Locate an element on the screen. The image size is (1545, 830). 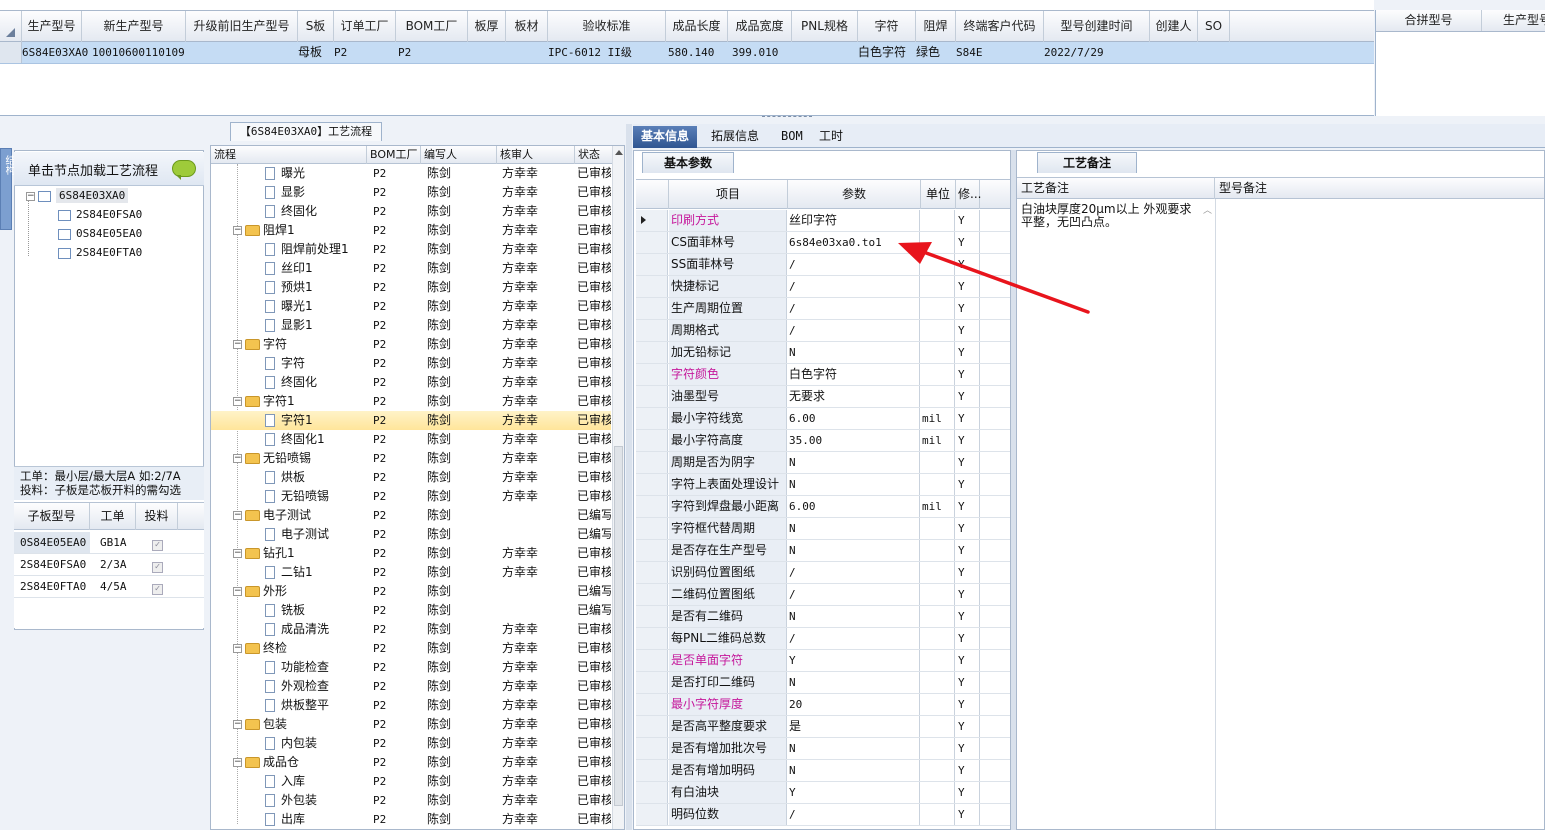
col-header-writer: 编写人 is located at coordinates (459, 155).